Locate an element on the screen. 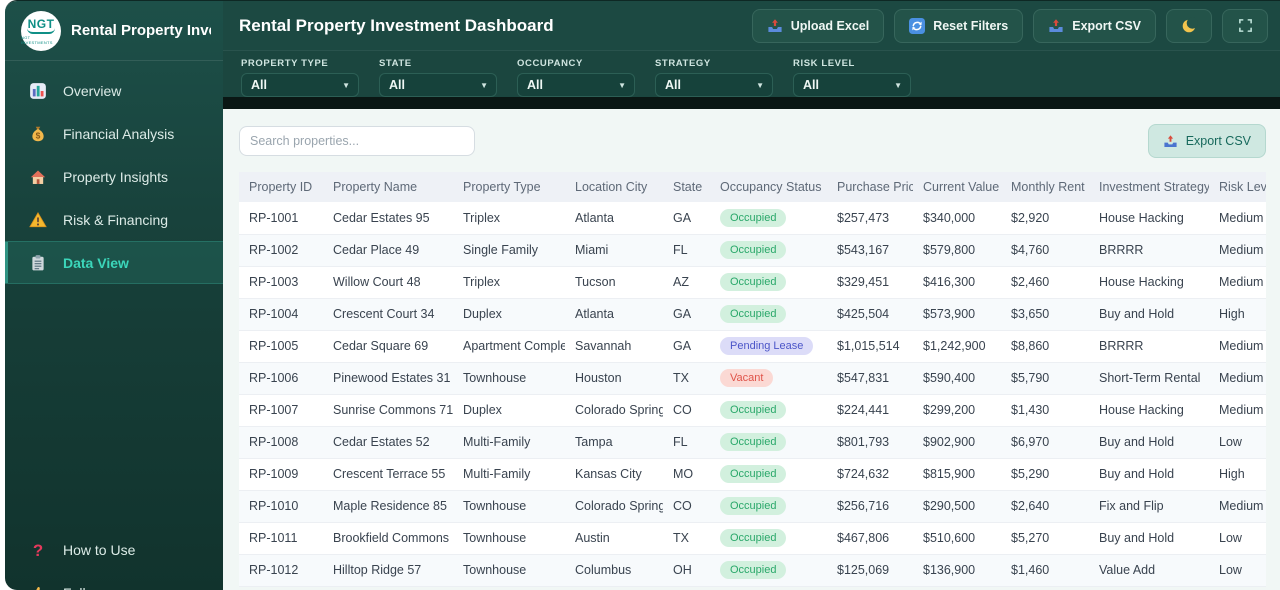  filter-strategy: STRATEGY All ▼ is located at coordinates (714, 76).